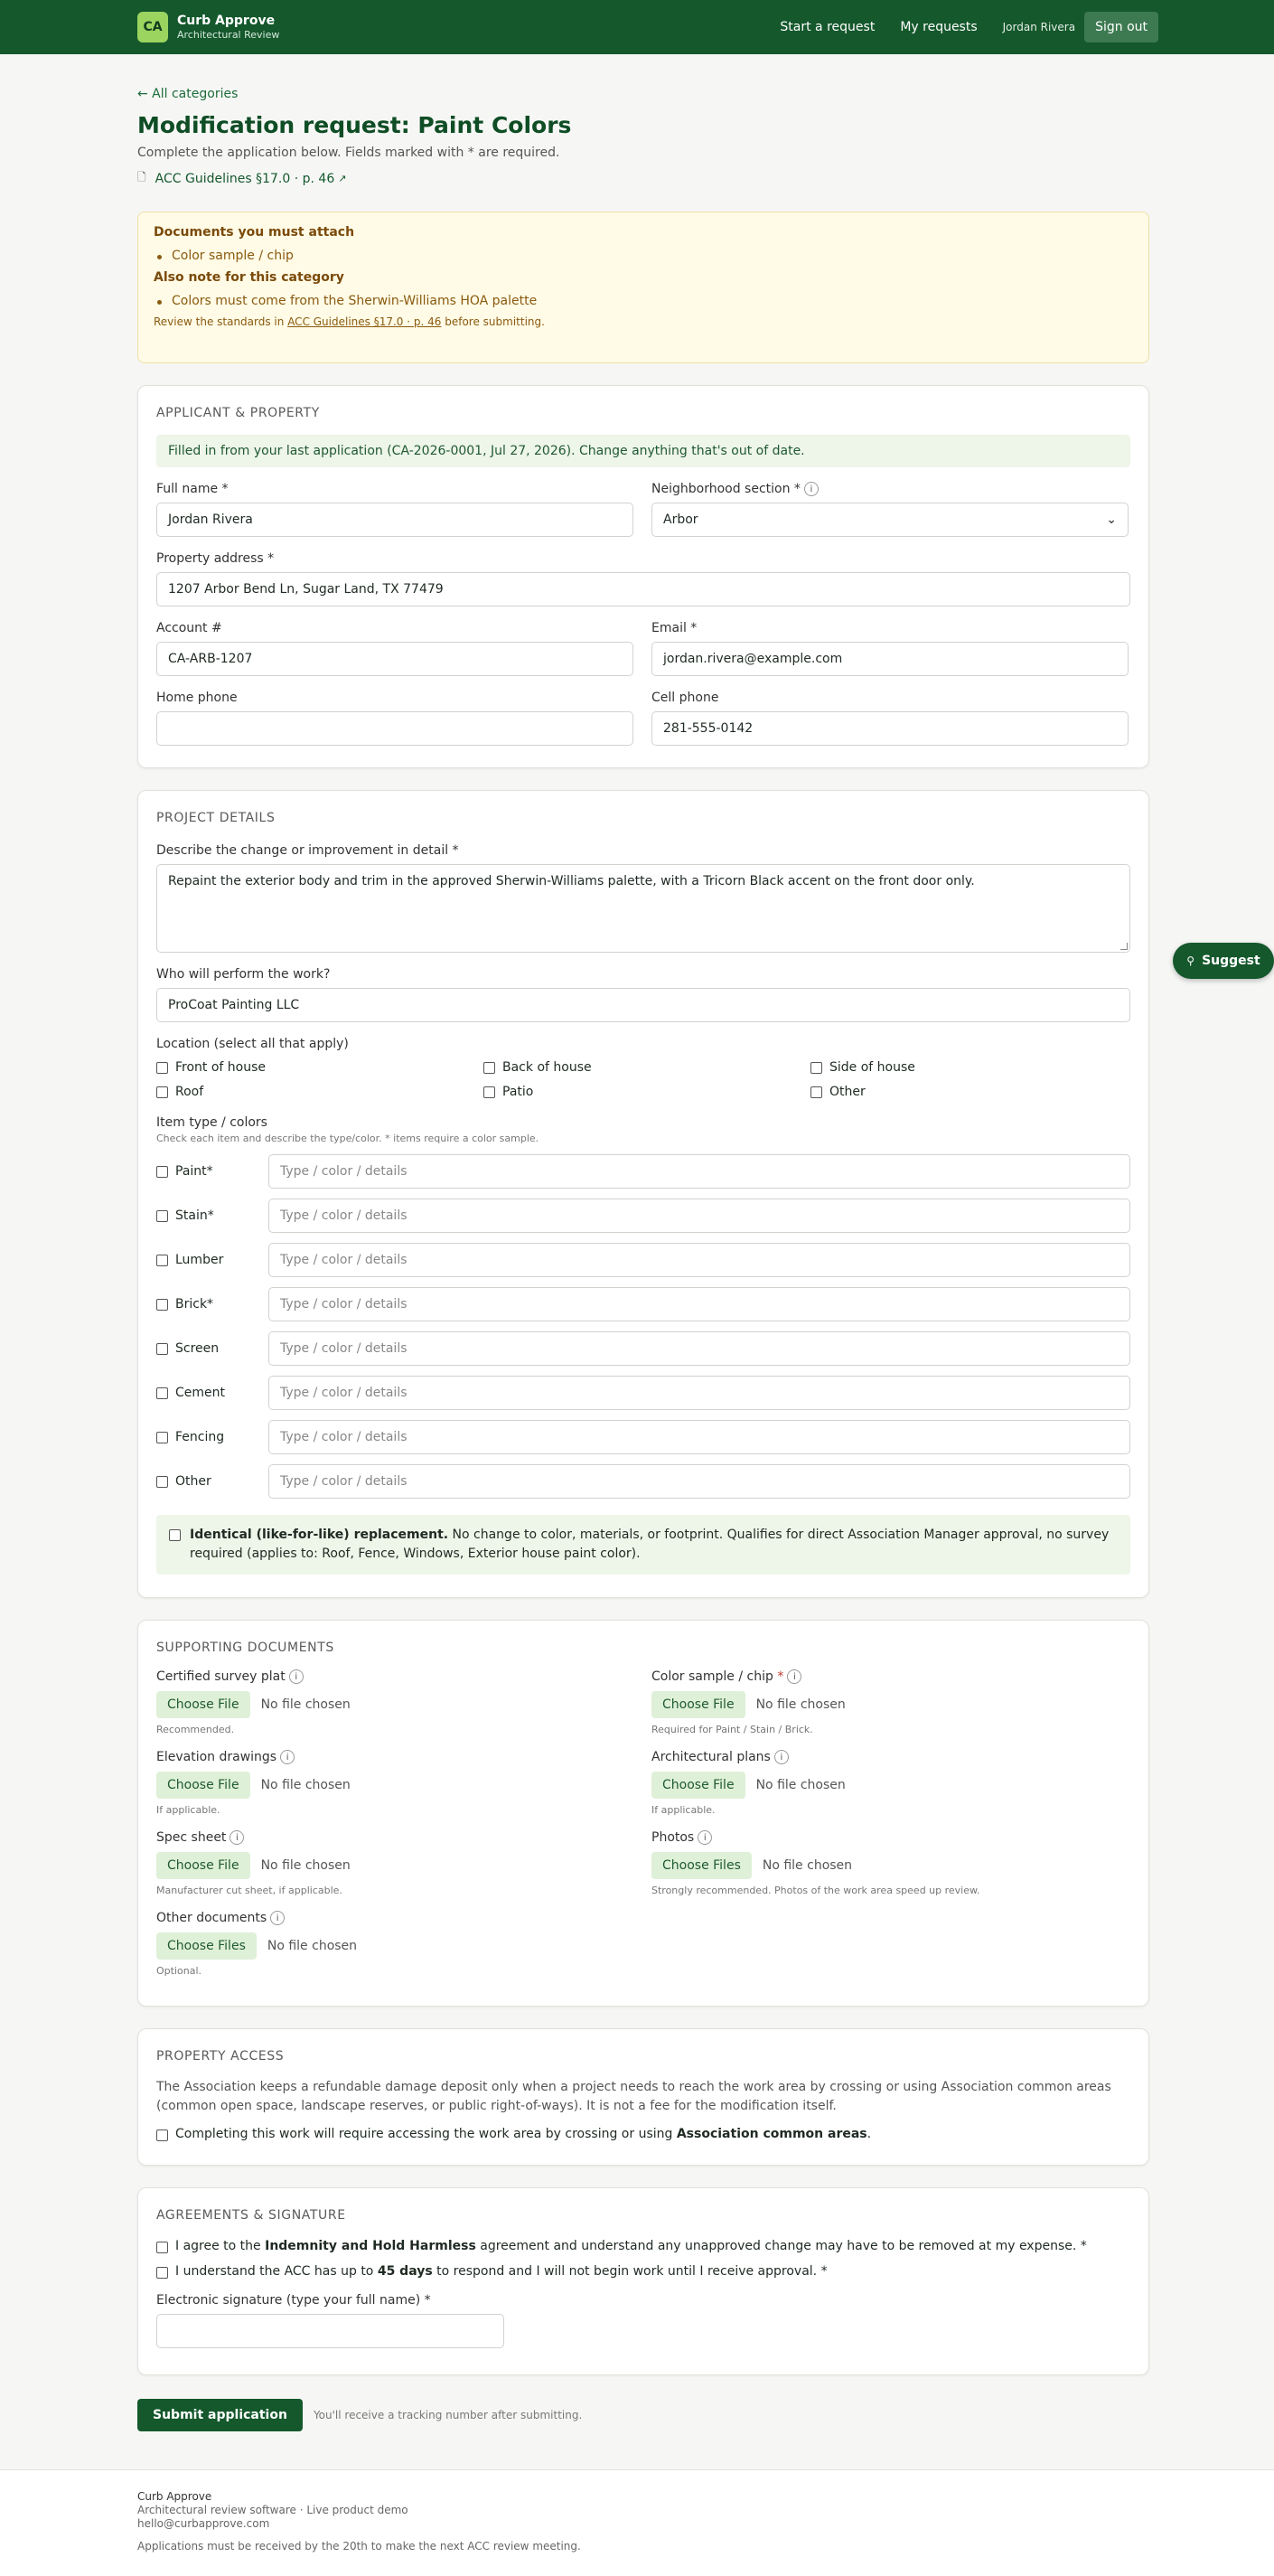  I want to click on item-row-brick: Brick* Type / color / details, so click(643, 1304).